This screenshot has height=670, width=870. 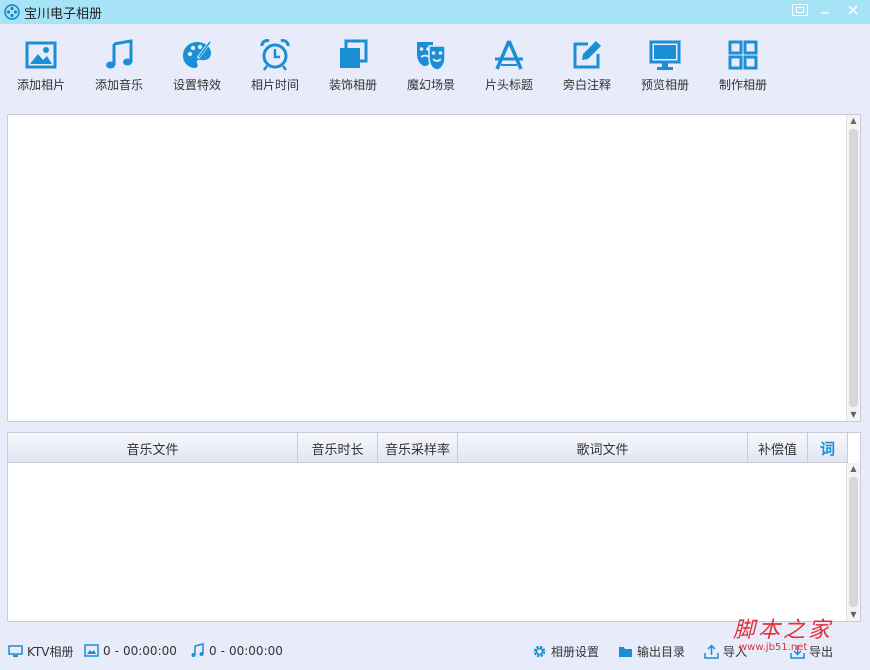 I want to click on col-music-file: 音乐文件, so click(x=153, y=448).